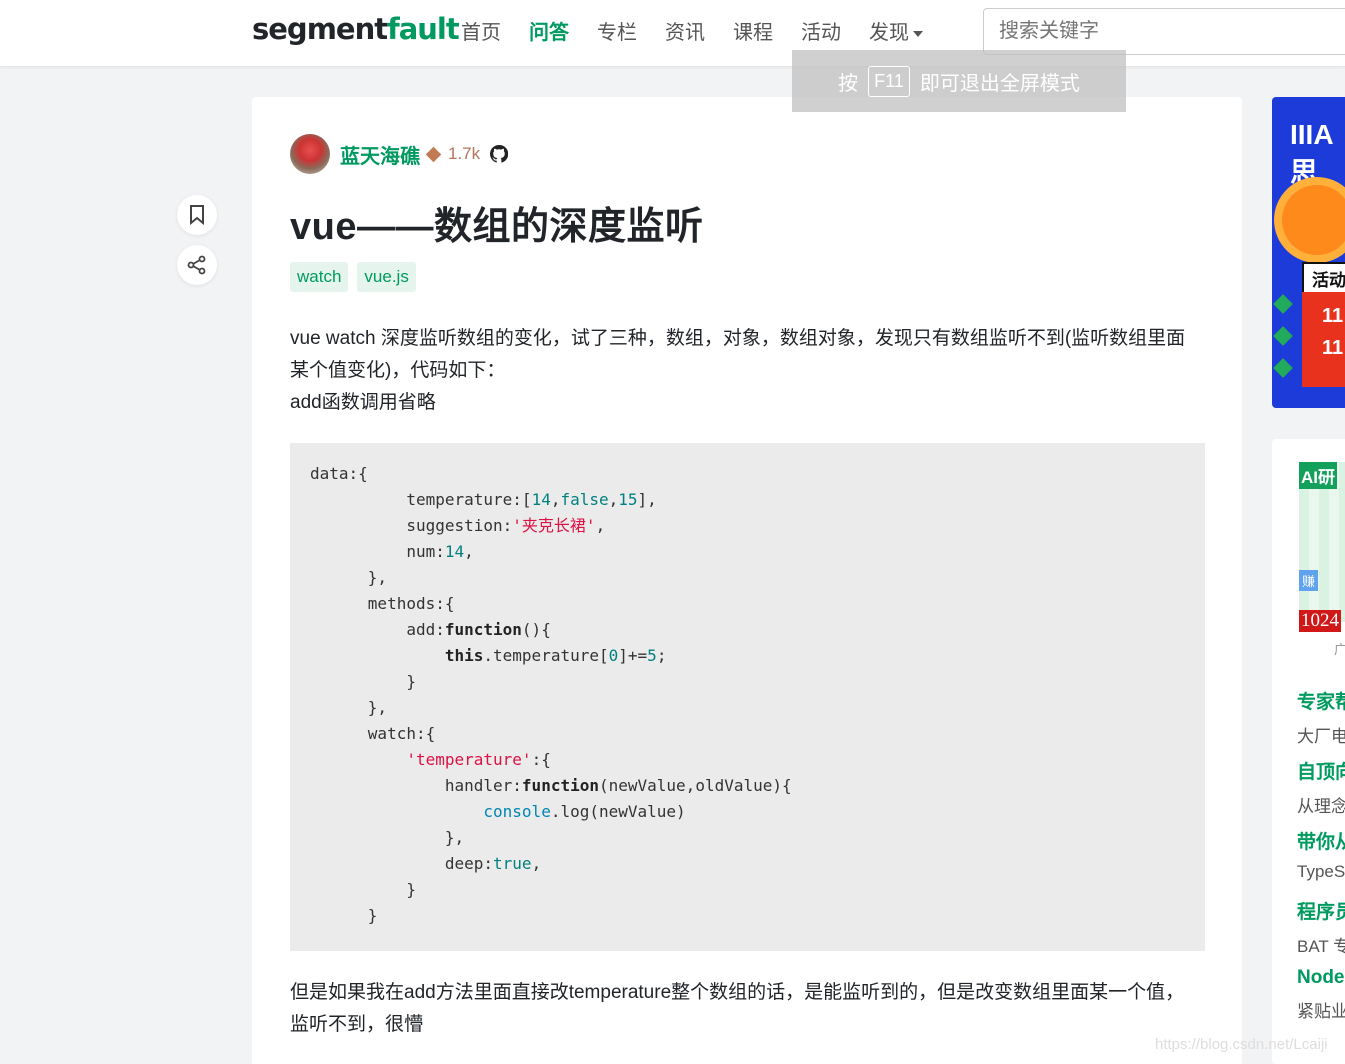 The height and width of the screenshot is (1064, 1345). Describe the element at coordinates (1321, 787) in the screenshot. I see `sidebar-course-item: 自顶向 从理念` at that location.